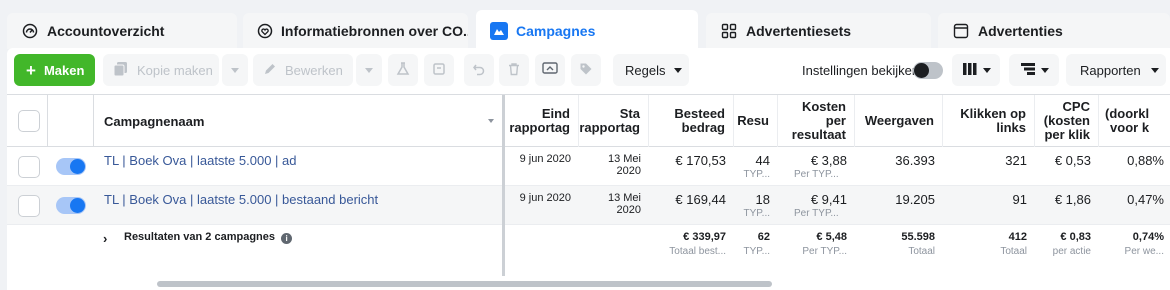 The image size is (1170, 290). Describe the element at coordinates (1020, 31) in the screenshot. I see `tab-label: Advertenties` at that location.